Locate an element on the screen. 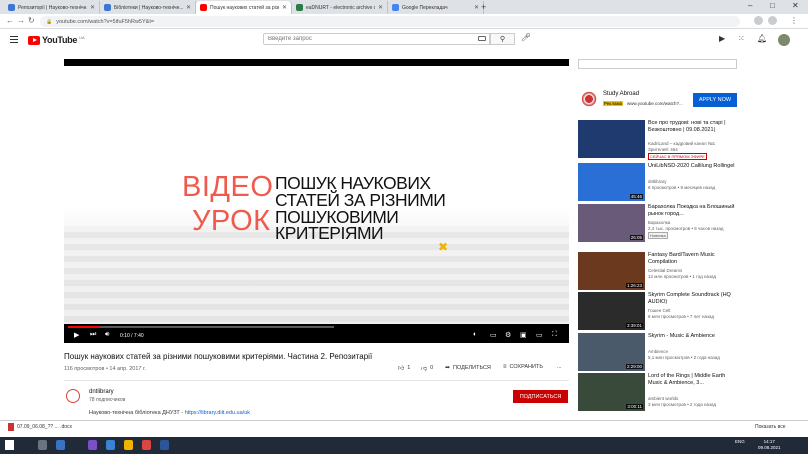 Image resolution: width=808 pixels, height=454 pixels. window-close-button: ✕ is located at coordinates (795, 5).